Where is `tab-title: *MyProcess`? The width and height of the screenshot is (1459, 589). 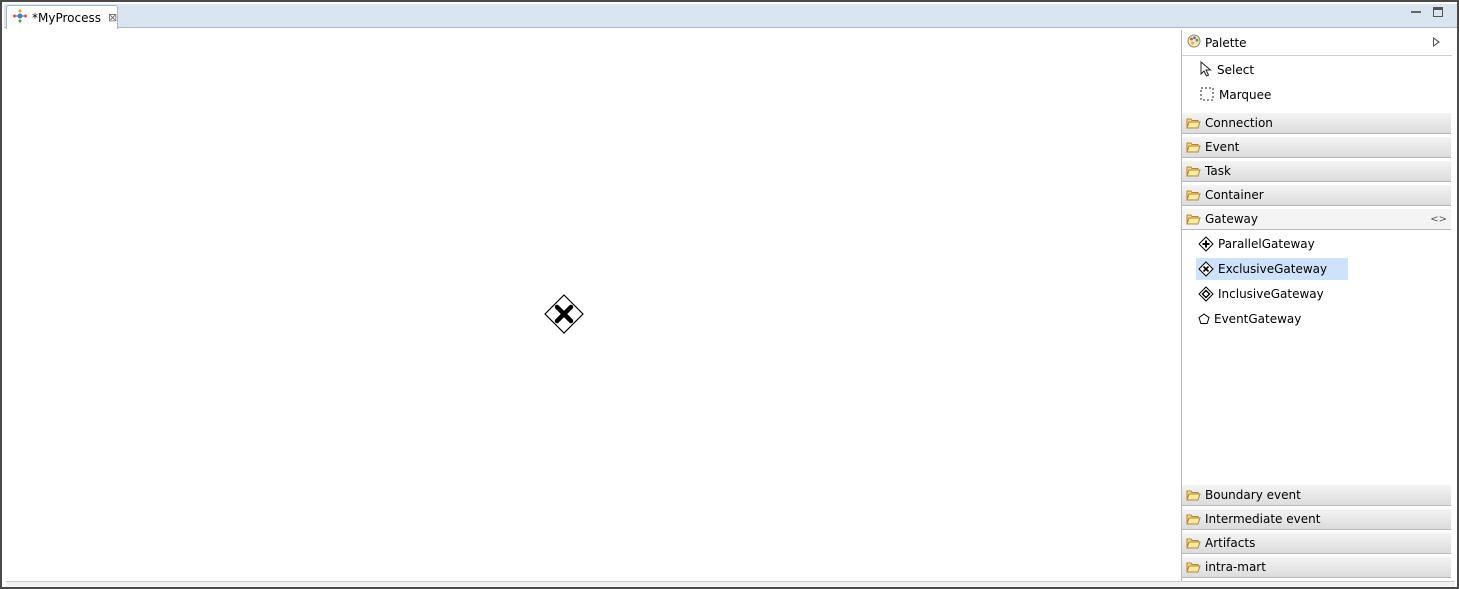 tab-title: *MyProcess is located at coordinates (66, 17).